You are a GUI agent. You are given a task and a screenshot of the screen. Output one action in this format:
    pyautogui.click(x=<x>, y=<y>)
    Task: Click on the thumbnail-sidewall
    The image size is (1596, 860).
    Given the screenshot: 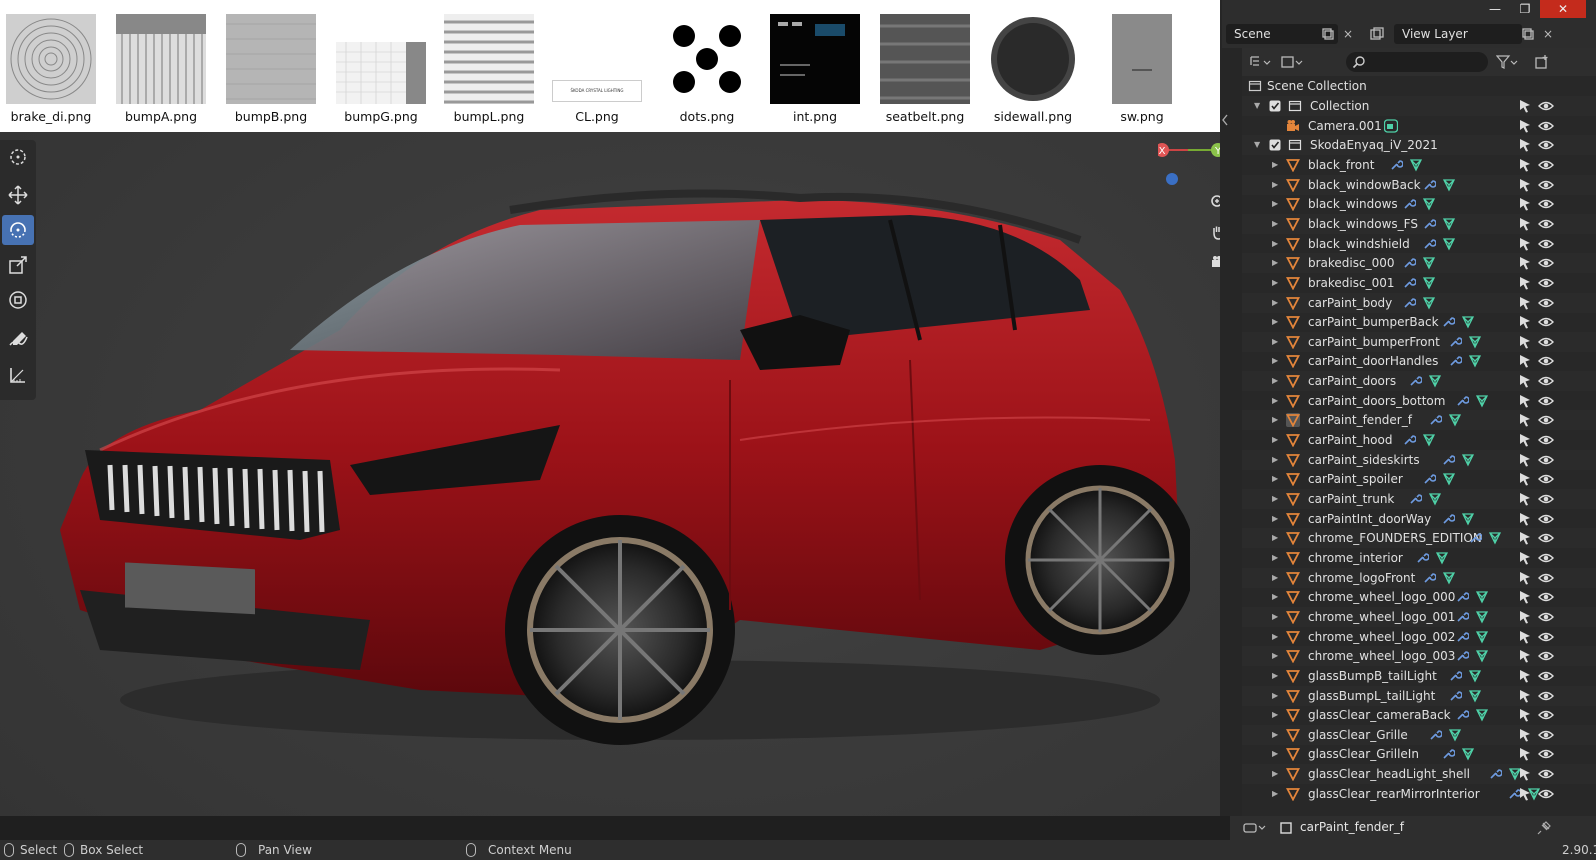 What is the action you would take?
    pyautogui.click(x=1033, y=59)
    